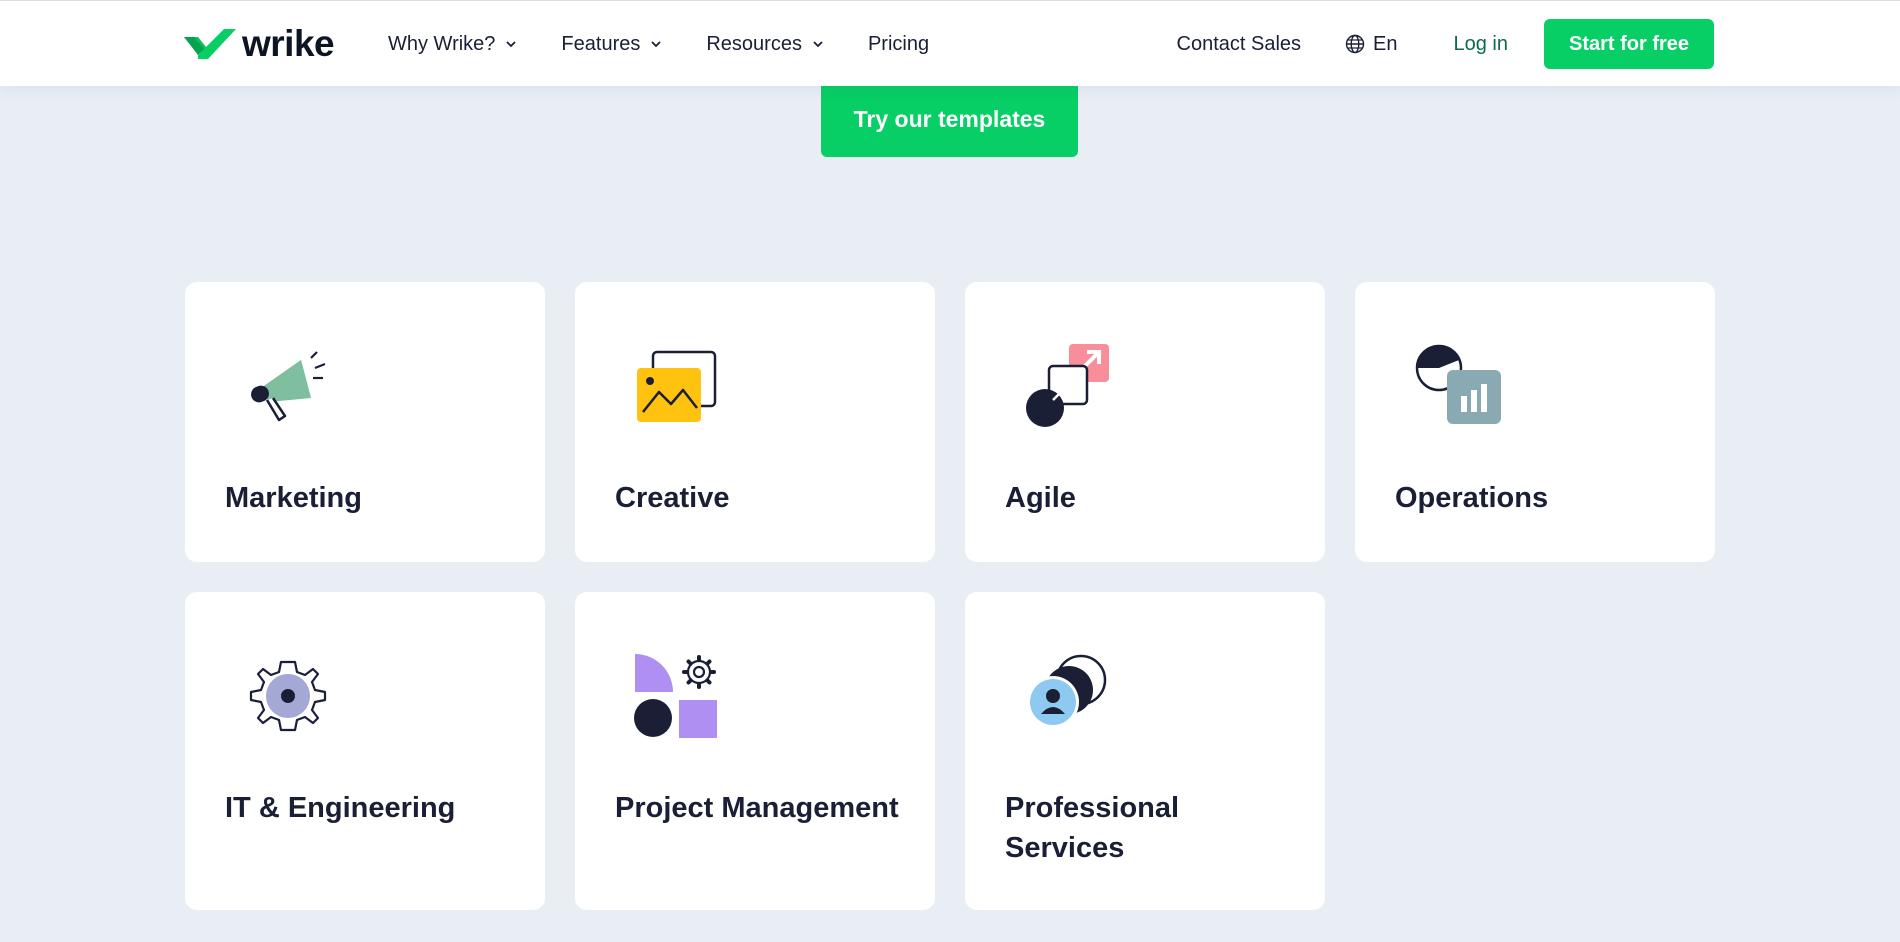  Describe the element at coordinates (757, 808) in the screenshot. I see `card-label: Project Management` at that location.